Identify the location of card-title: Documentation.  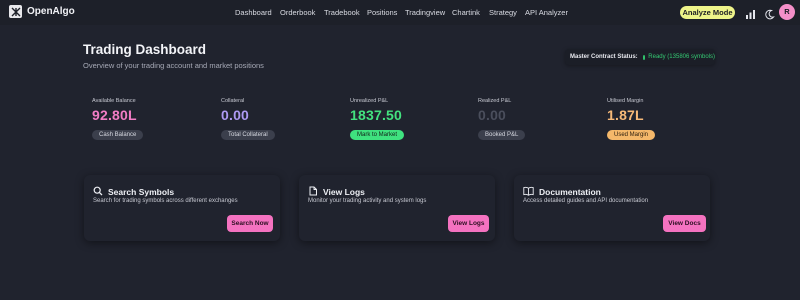
(570, 192).